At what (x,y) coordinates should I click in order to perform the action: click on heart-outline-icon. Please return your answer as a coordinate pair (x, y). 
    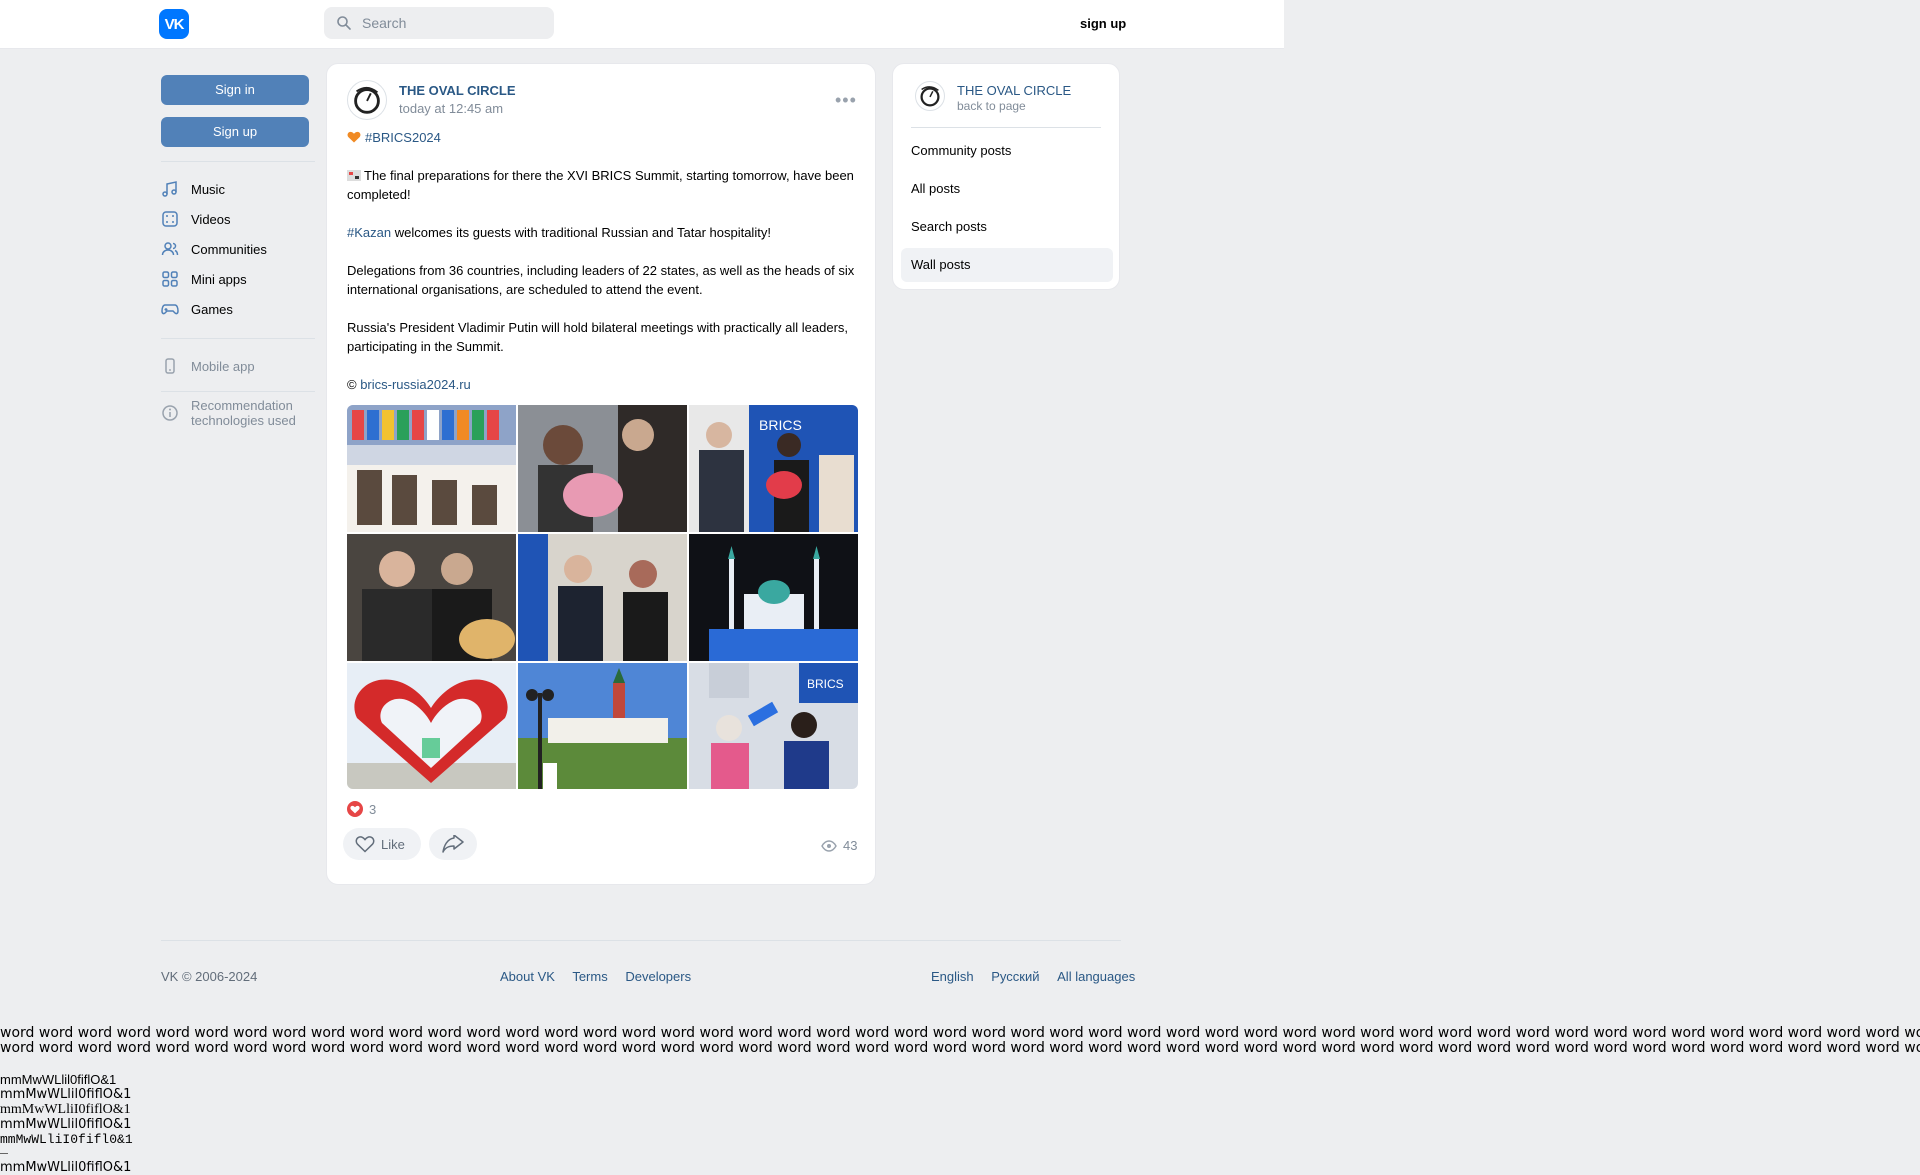
    Looking at the image, I should click on (365, 844).